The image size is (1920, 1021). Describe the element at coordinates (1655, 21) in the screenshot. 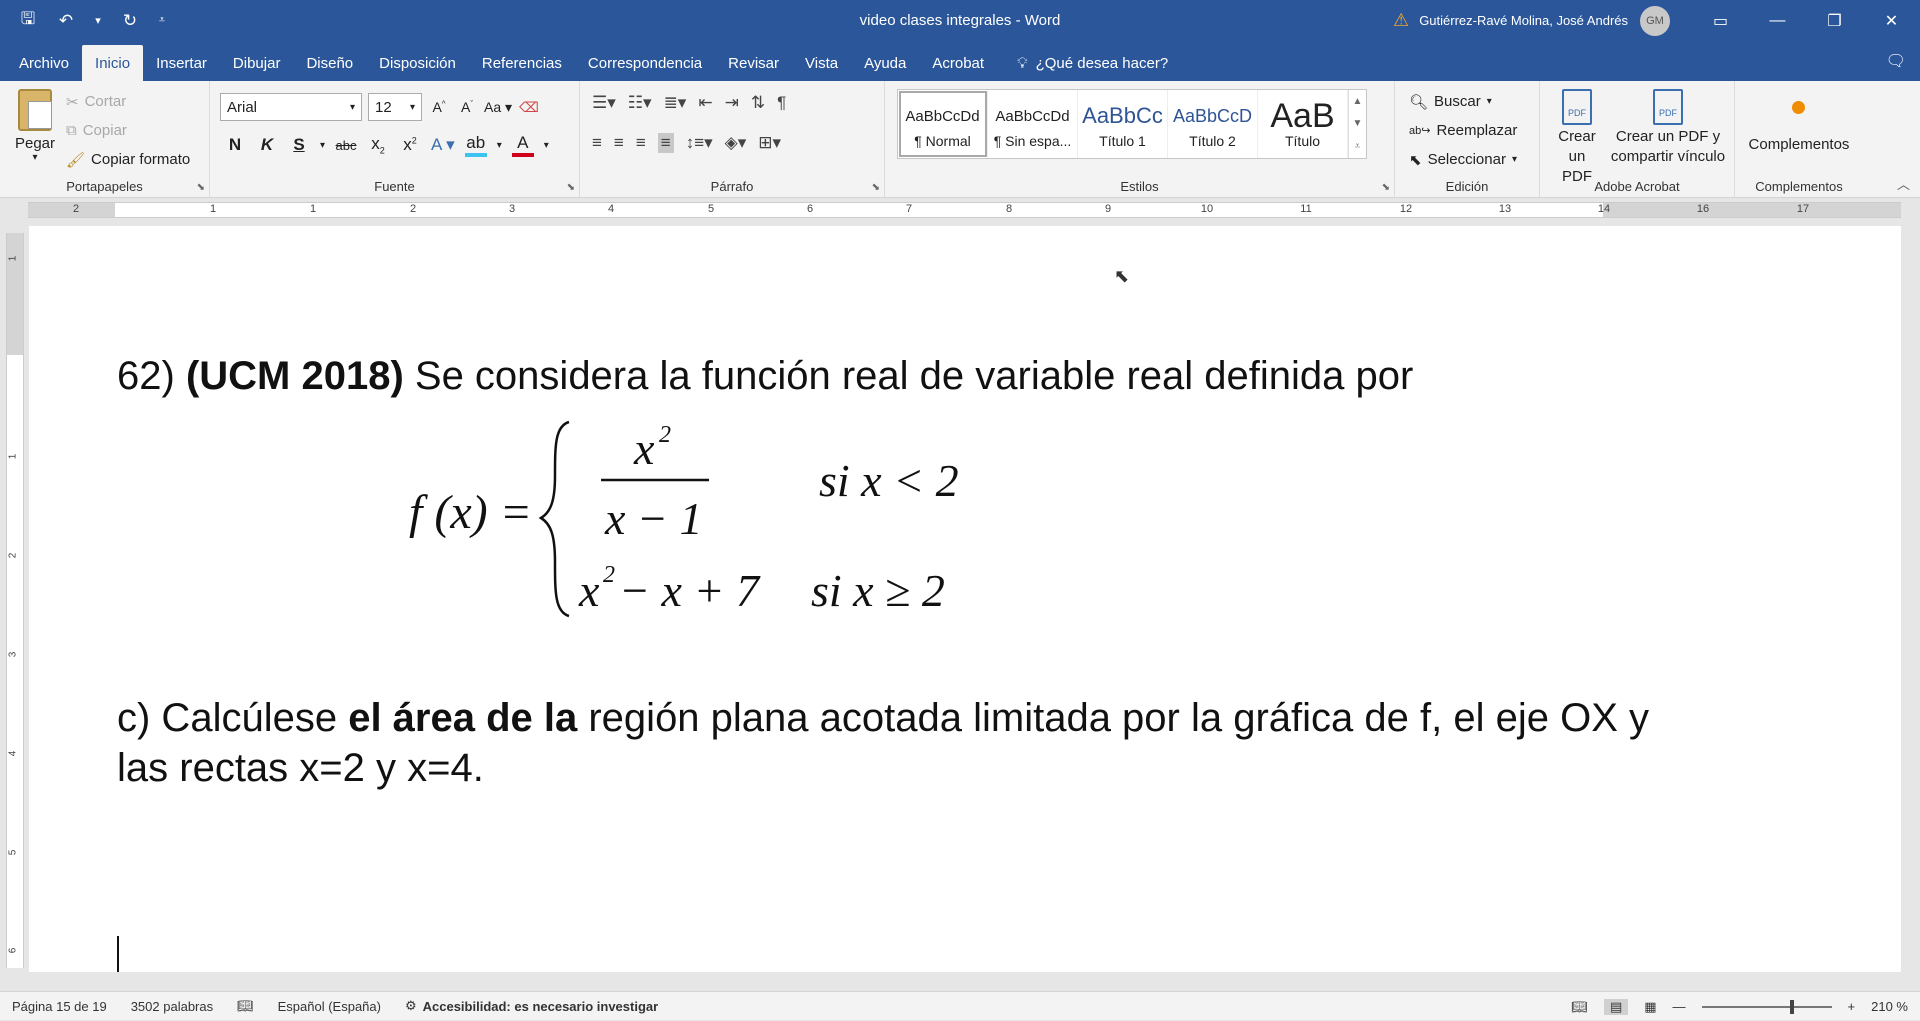

I see `avatar: GM` at that location.